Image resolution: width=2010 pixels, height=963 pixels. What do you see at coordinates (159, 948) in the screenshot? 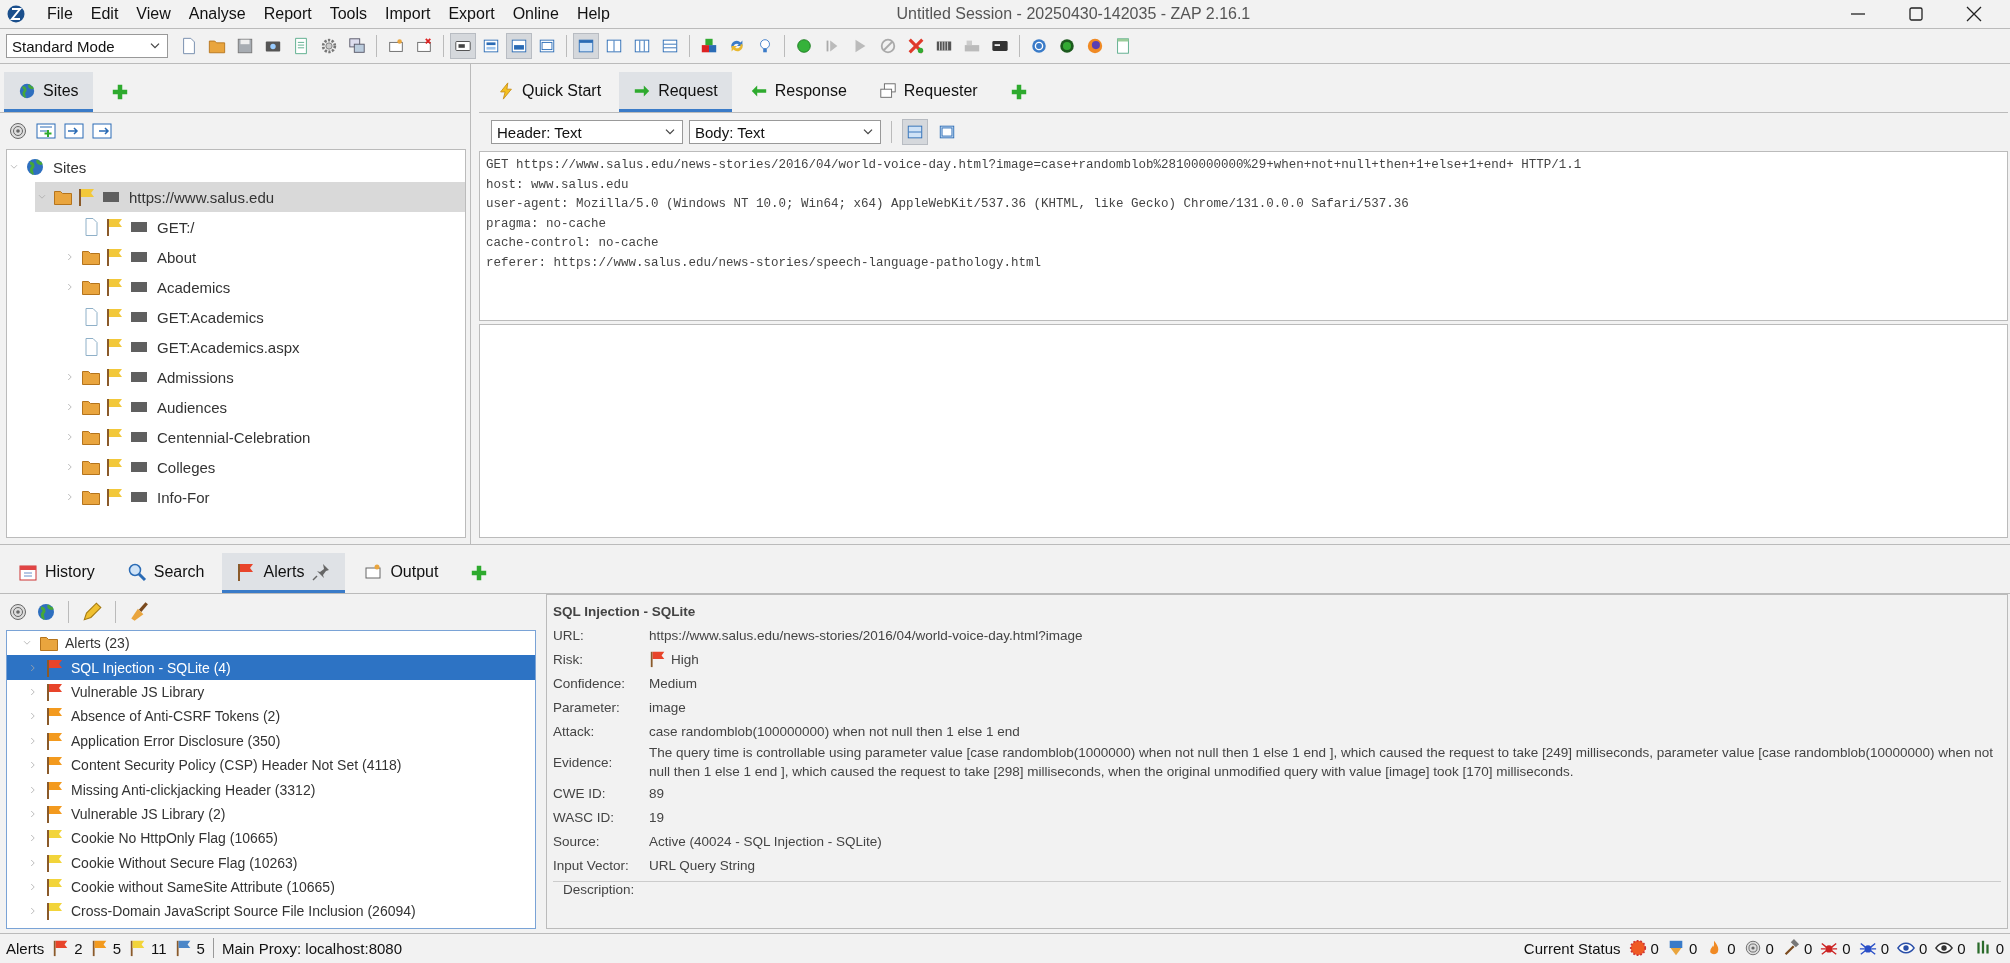
I see `alert-count: 11` at bounding box center [159, 948].